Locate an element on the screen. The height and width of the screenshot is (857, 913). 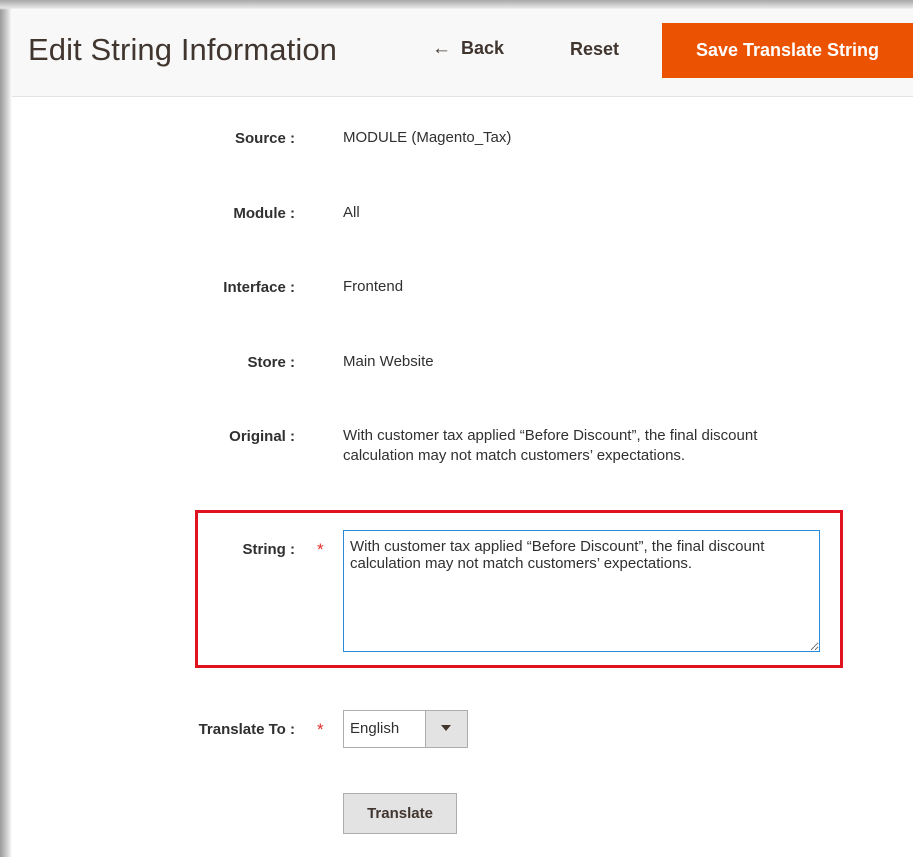
store-label: Store : is located at coordinates (271, 362).